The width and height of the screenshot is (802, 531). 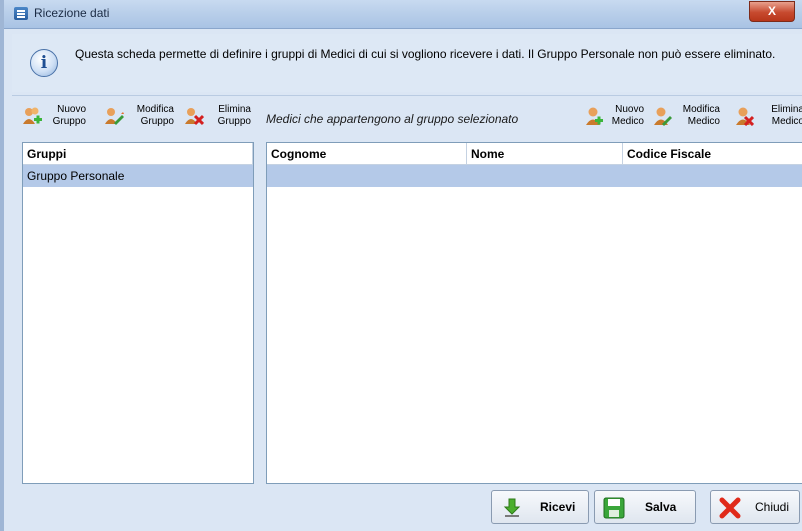 What do you see at coordinates (69, 121) in the screenshot?
I see `new-group-label-2: Gruppo` at bounding box center [69, 121].